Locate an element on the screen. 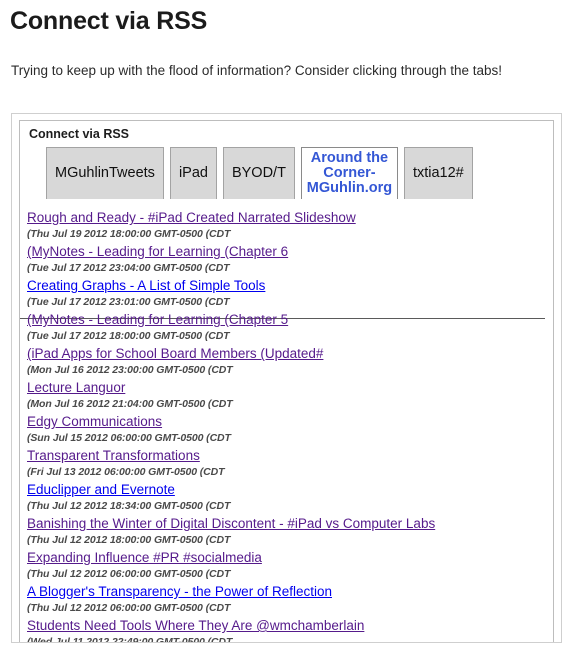 Image resolution: width=575 pixels, height=649 pixels. feed-entry-link: Edgy Communications is located at coordinates (94, 421).